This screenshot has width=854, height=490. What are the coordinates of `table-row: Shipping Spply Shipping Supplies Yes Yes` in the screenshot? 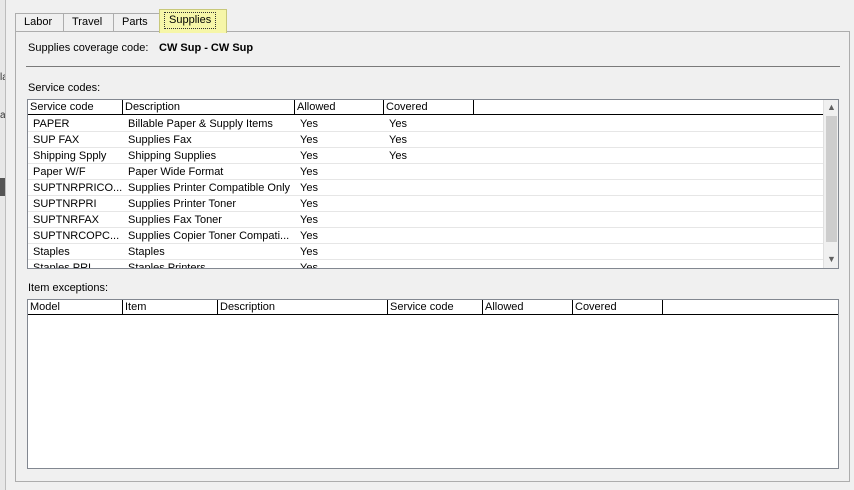 It's located at (426, 156).